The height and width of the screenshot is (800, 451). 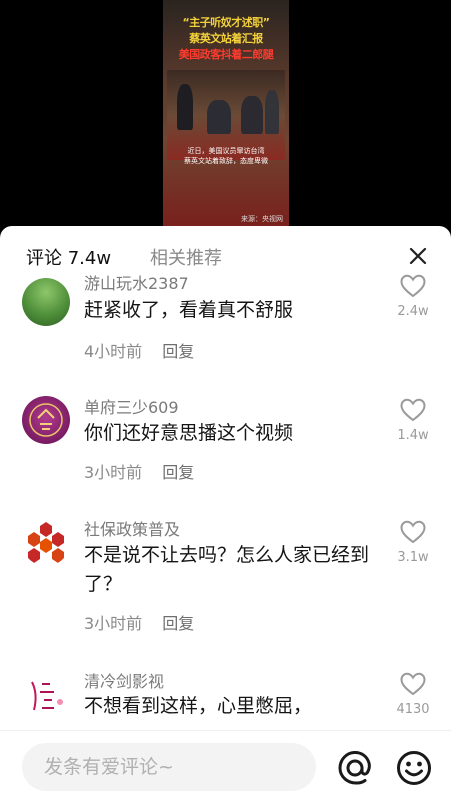 I want to click on close-icon, so click(x=418, y=256).